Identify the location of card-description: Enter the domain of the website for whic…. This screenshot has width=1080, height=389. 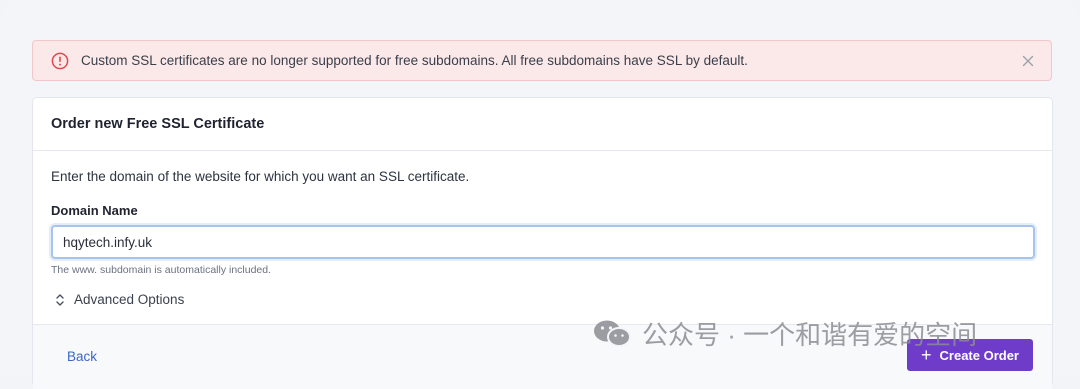
(260, 176).